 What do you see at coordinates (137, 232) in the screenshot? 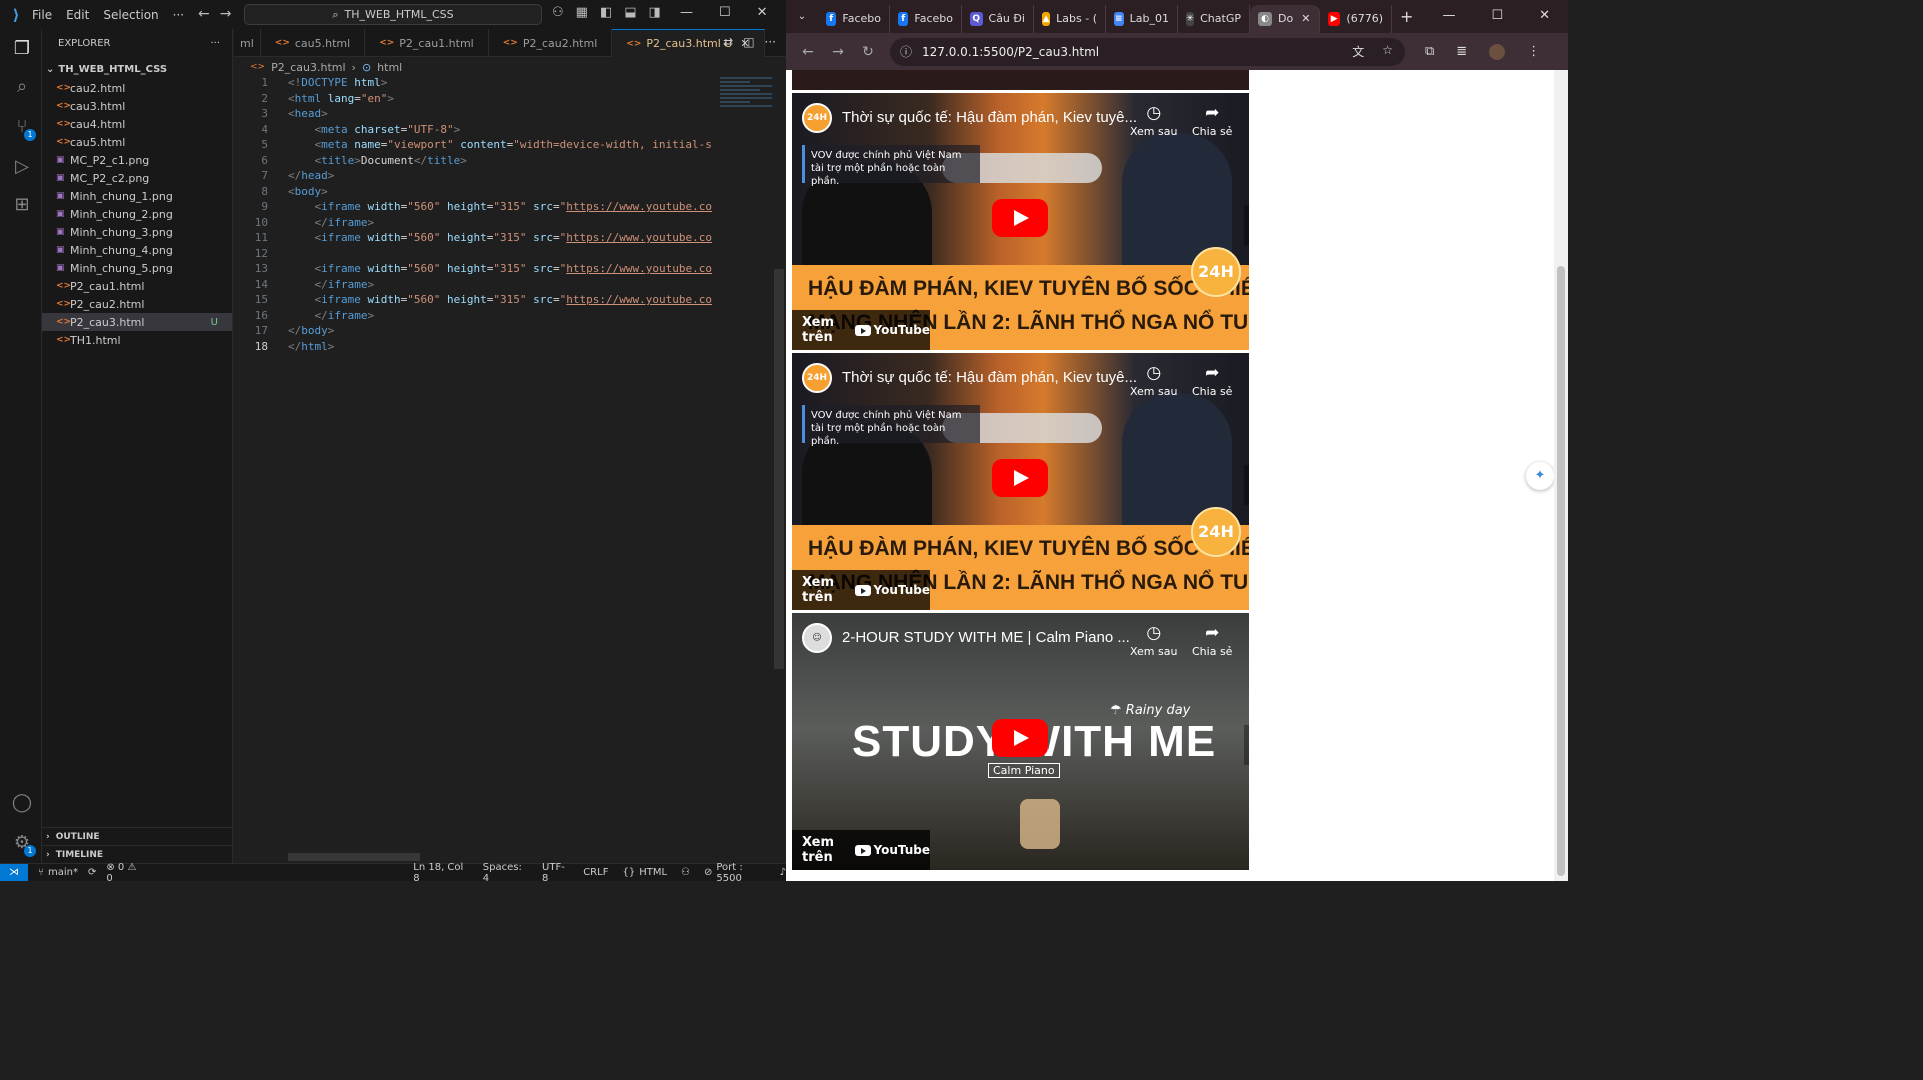
I see `file-item: ▣ Minh_chung_3.png` at bounding box center [137, 232].